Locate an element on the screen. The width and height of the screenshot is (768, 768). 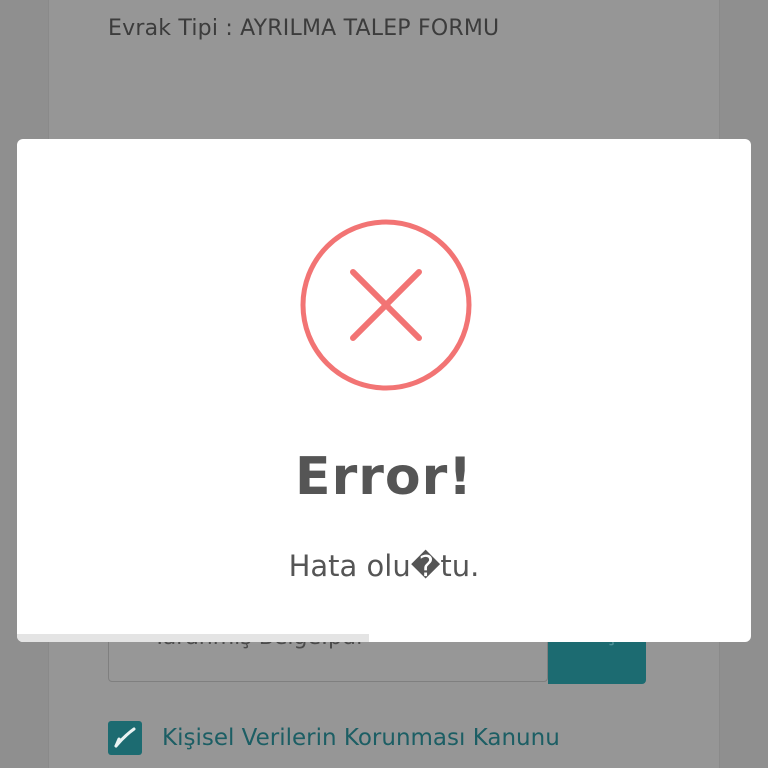
dialog-message: Hata olu�tu. is located at coordinates (384, 566).